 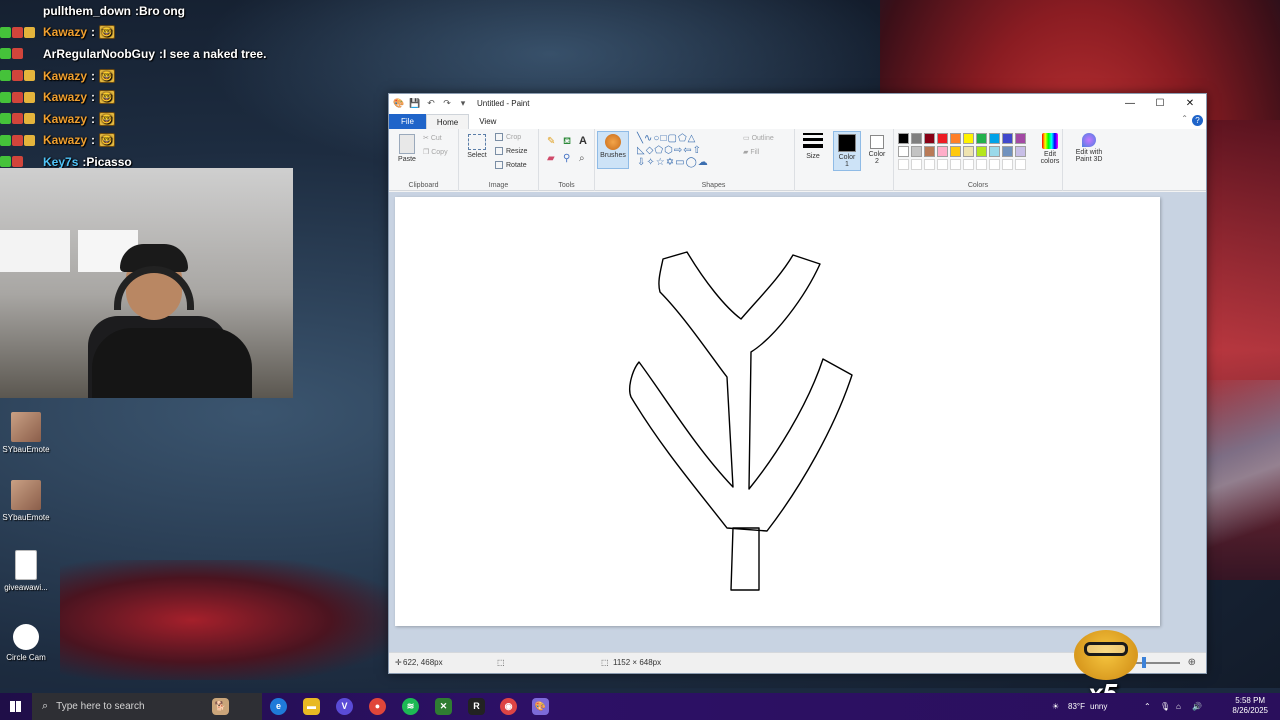 What do you see at coordinates (415, 103) in the screenshot?
I see `save-icon: 💾` at bounding box center [415, 103].